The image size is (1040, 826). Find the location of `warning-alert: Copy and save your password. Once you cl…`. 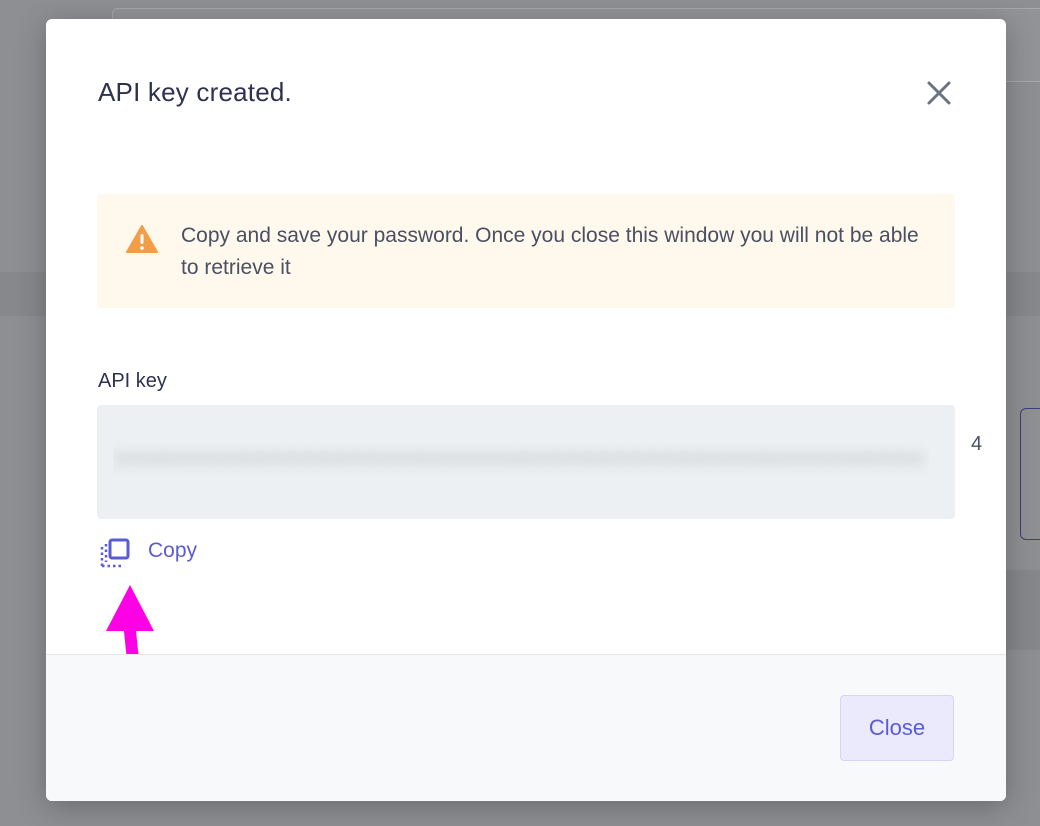

warning-alert: Copy and save your password. Once you cl… is located at coordinates (526, 251).